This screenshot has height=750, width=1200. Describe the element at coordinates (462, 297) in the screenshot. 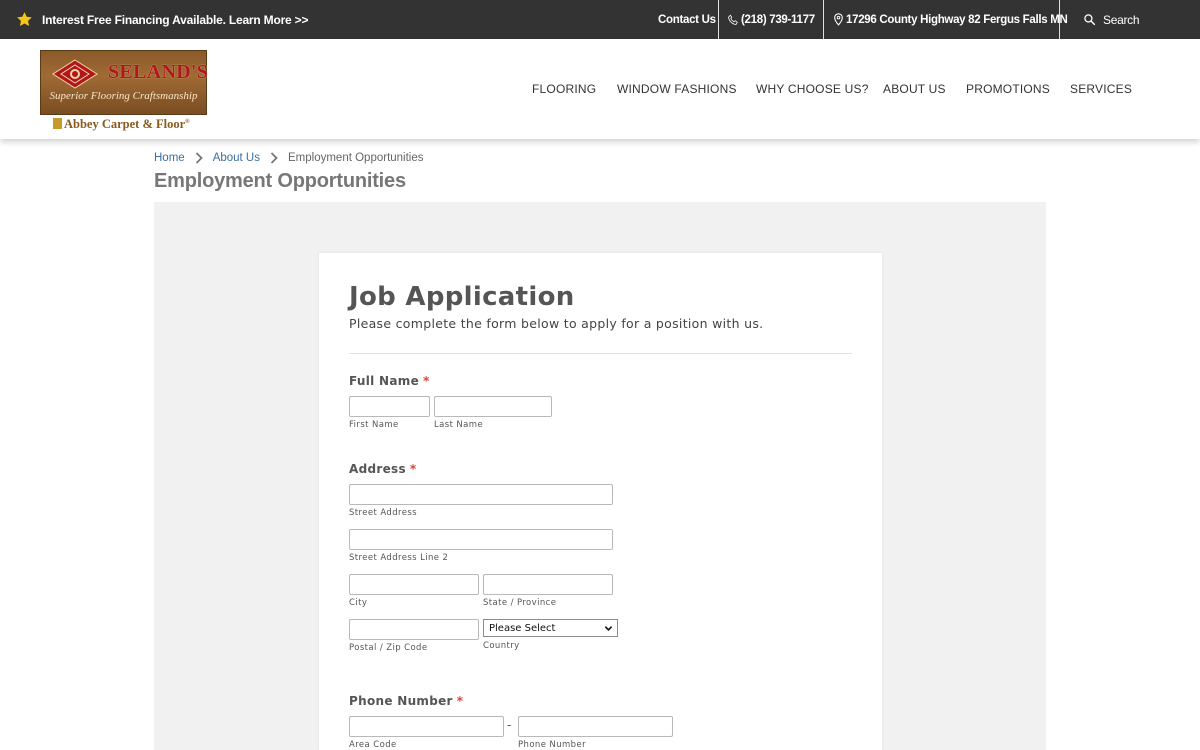

I see `form-title: Job Application` at that location.